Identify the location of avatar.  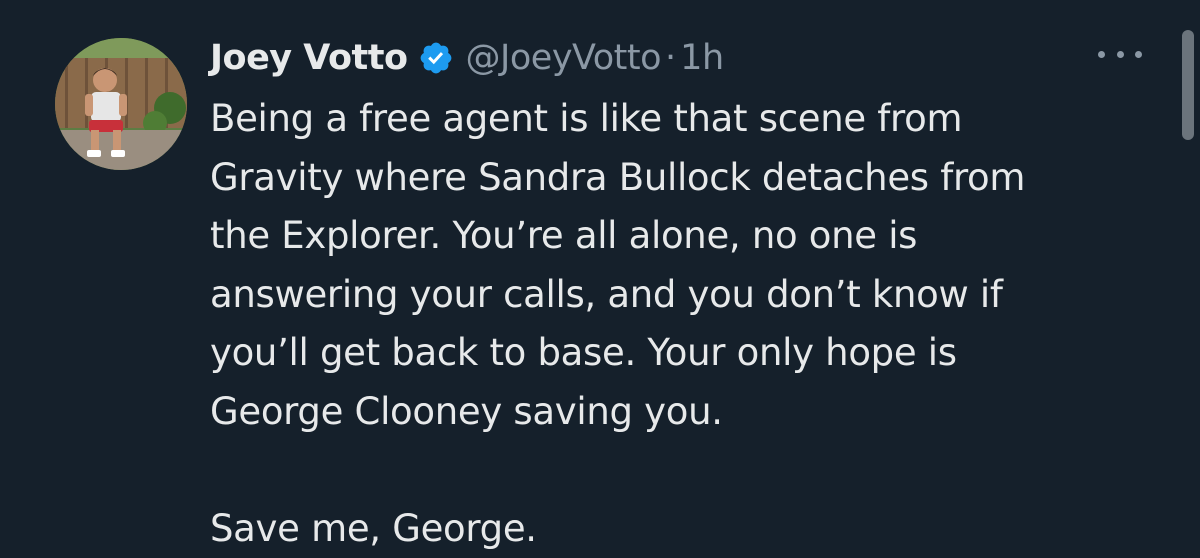
(121, 104).